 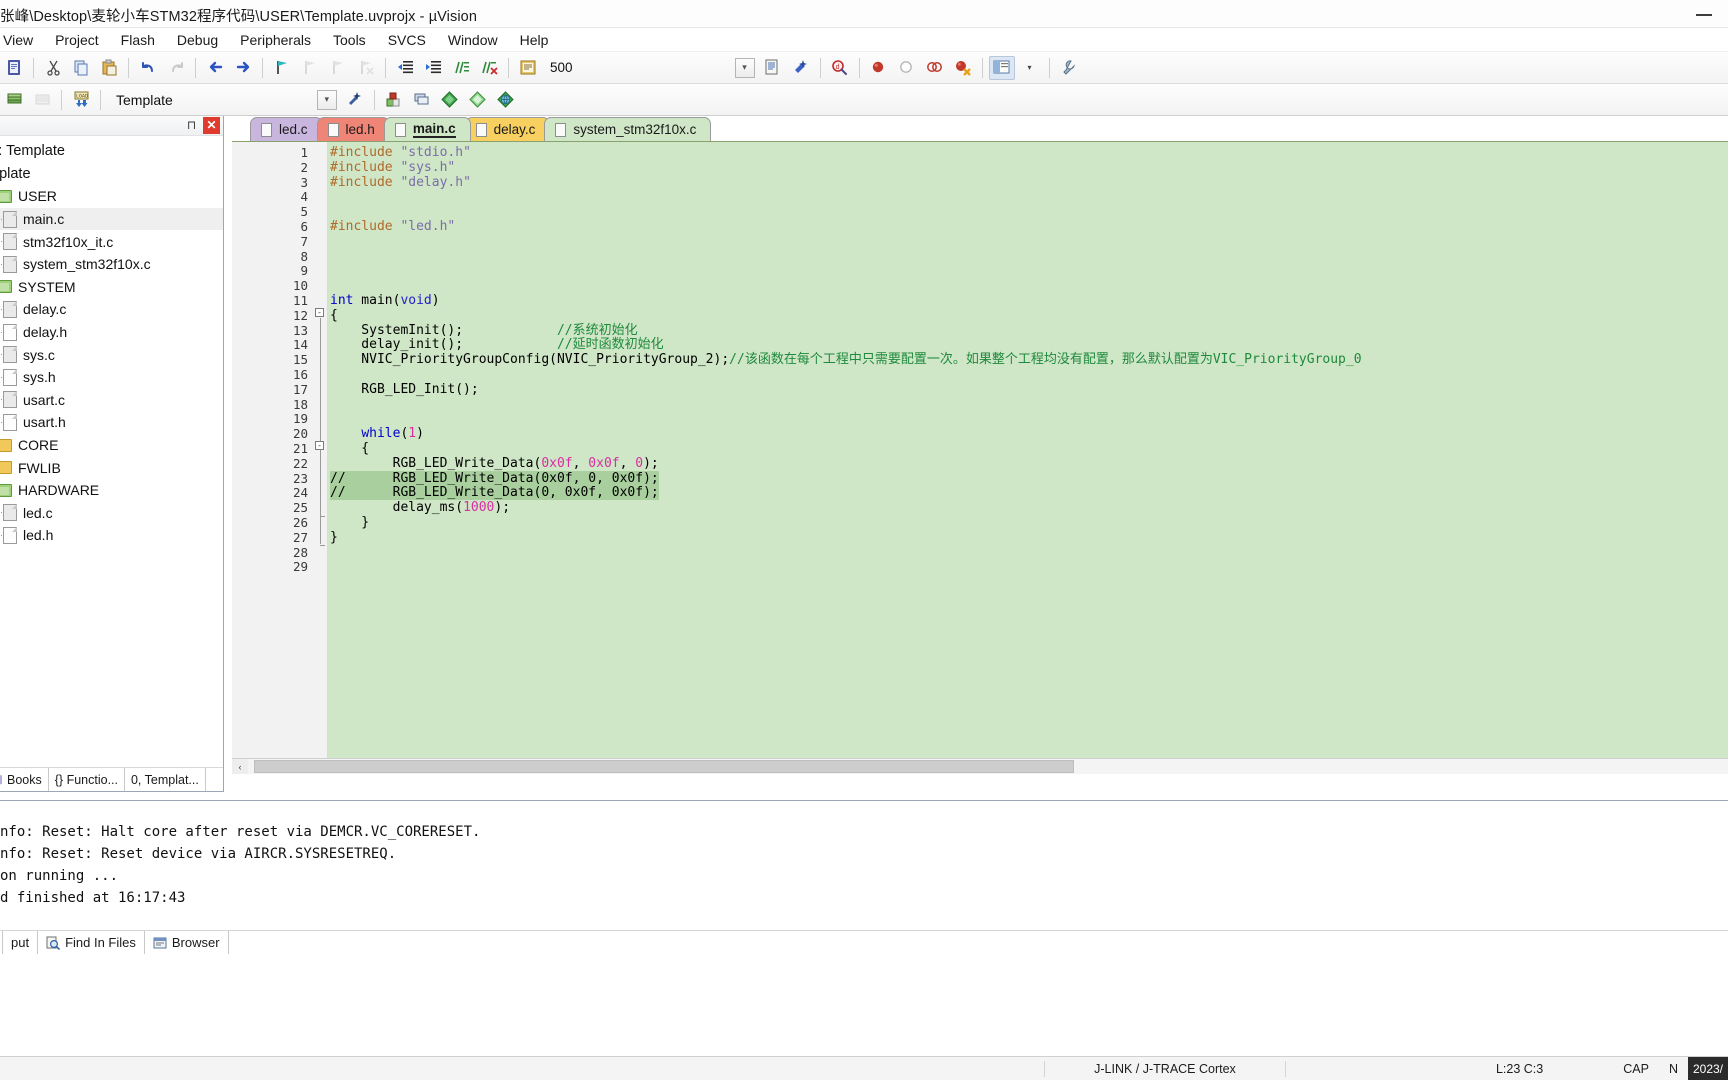 What do you see at coordinates (91, 942) in the screenshot?
I see `bottom-tab-find-in-files: Find In Files` at bounding box center [91, 942].